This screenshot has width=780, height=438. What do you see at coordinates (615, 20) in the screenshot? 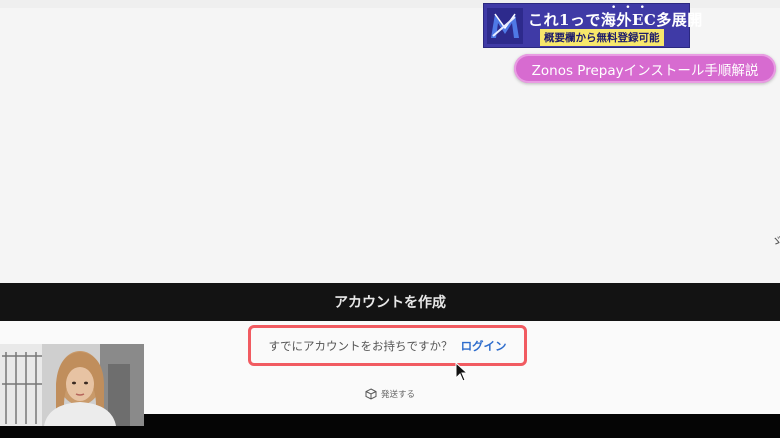
I see `promo-headline: これ1っで海外EC多展開` at bounding box center [615, 20].